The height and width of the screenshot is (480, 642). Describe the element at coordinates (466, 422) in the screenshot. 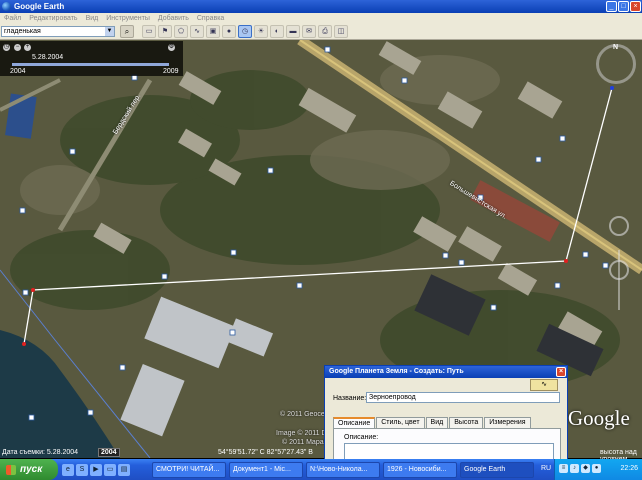

I see `tab-altitude: Высота` at that location.